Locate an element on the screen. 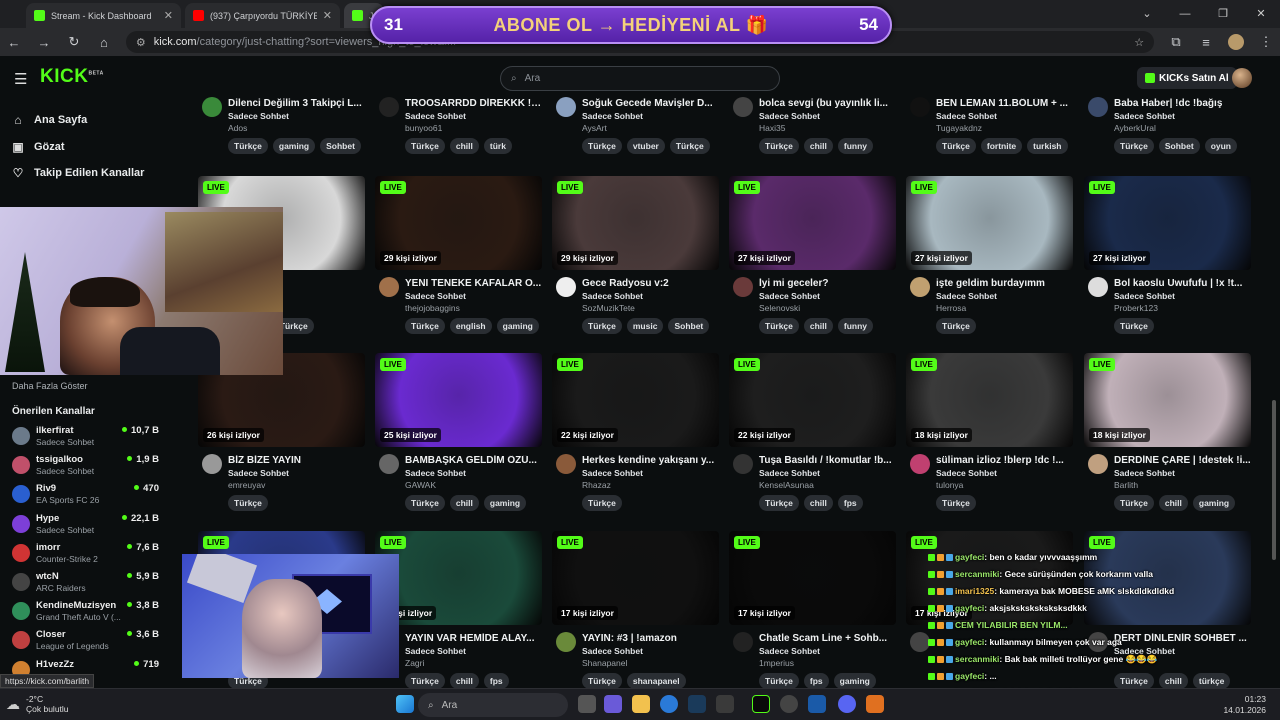 This screenshot has height=720, width=1280. close-tab-icon: ✕ is located at coordinates (327, 15).